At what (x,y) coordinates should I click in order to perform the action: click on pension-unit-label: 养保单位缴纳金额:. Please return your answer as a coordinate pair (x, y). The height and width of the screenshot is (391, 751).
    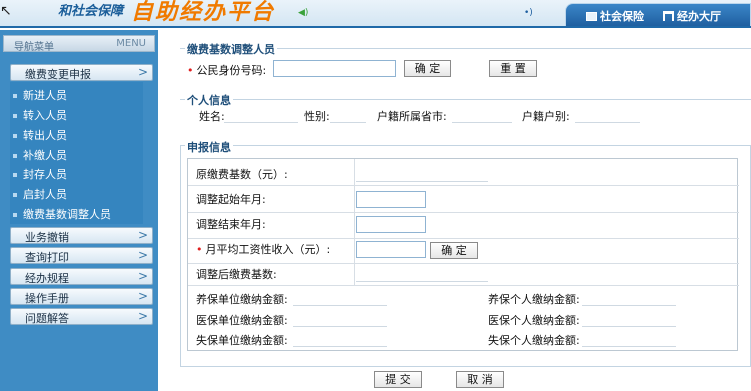
    Looking at the image, I should click on (242, 299).